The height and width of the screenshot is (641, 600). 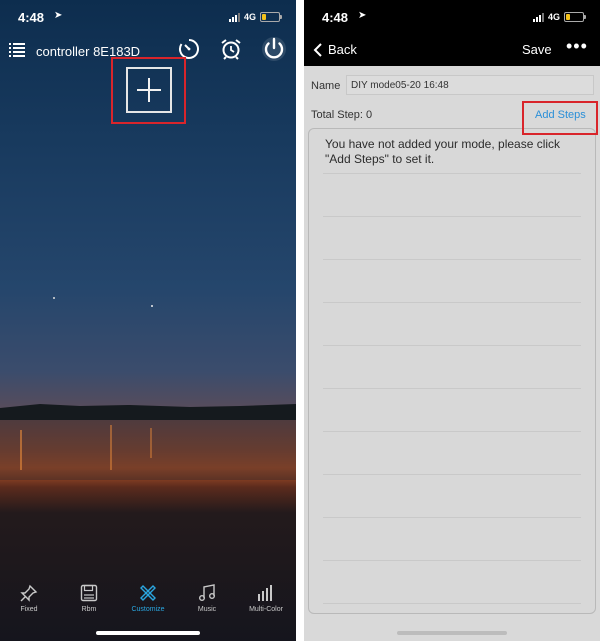 What do you see at coordinates (231, 49) in the screenshot?
I see `alarm-clock-icon` at bounding box center [231, 49].